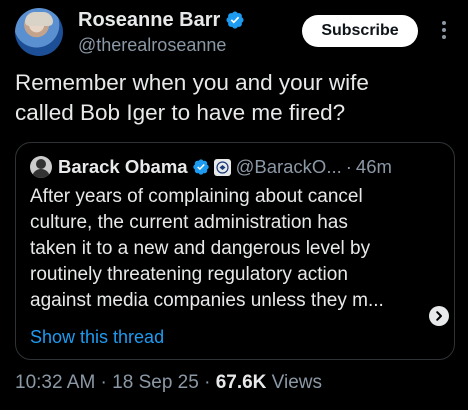 This screenshot has height=410, width=468. What do you see at coordinates (189, 222) in the screenshot?
I see `quoted-line: culture, the current administration has` at bounding box center [189, 222].